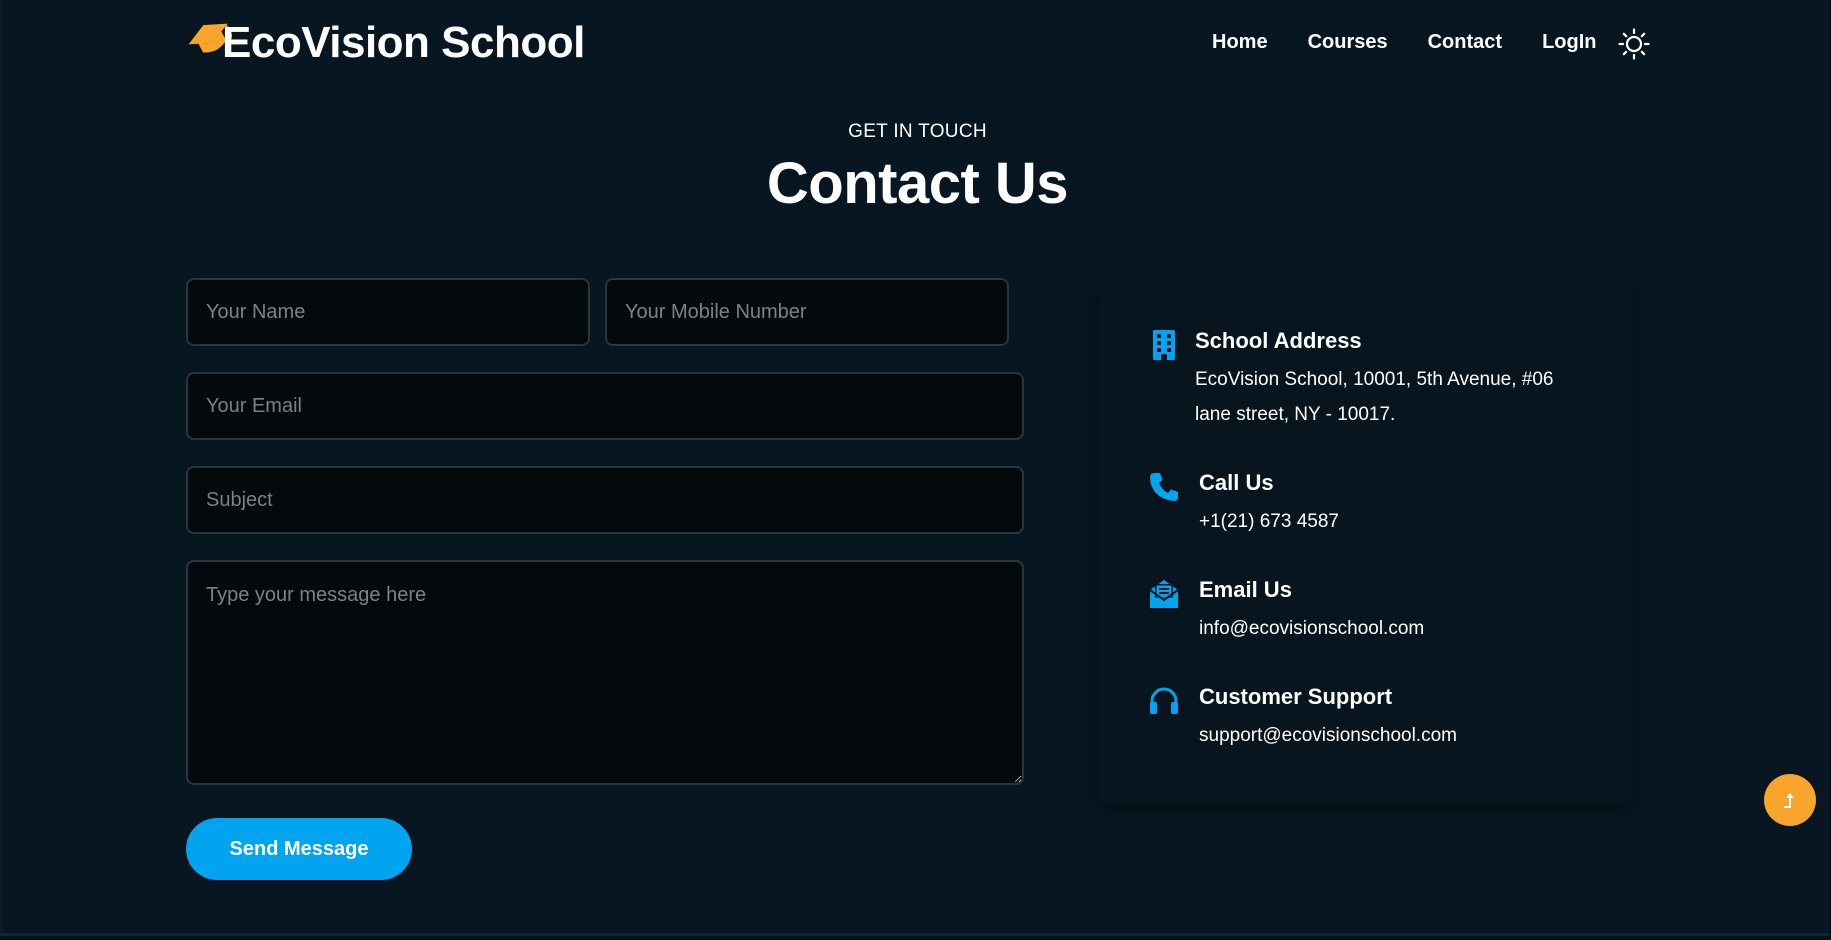 The height and width of the screenshot is (940, 1831). Describe the element at coordinates (1328, 735) in the screenshot. I see `support-value: support@ecovisionschool.com` at that location.